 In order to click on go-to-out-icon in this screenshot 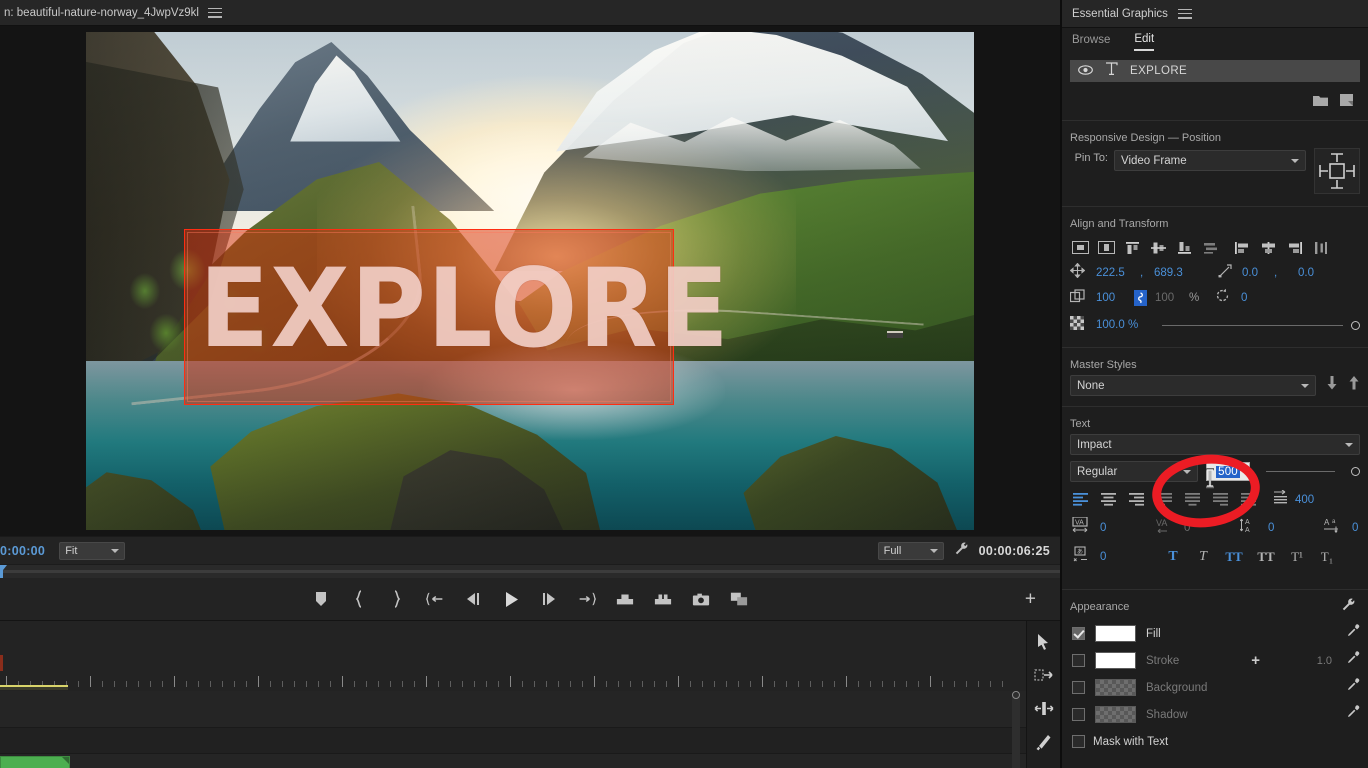, I will do `click(587, 599)`.